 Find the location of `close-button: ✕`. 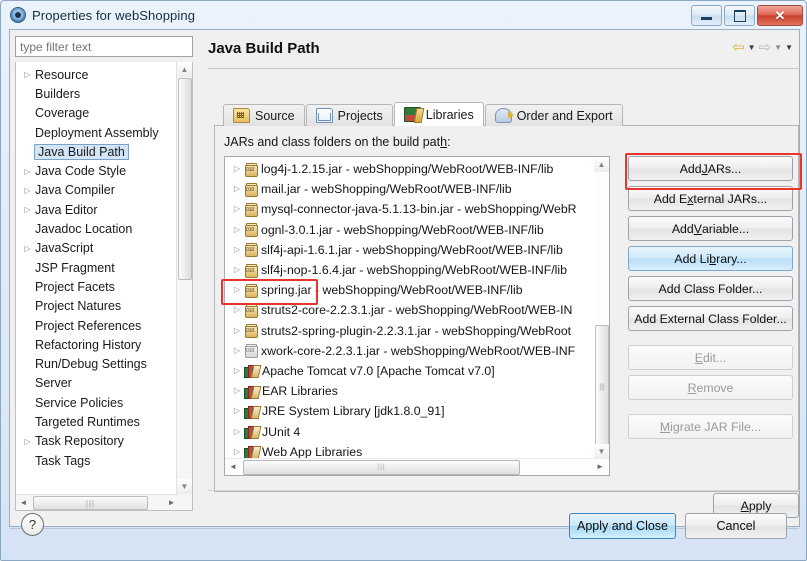

close-button: ✕ is located at coordinates (780, 15).